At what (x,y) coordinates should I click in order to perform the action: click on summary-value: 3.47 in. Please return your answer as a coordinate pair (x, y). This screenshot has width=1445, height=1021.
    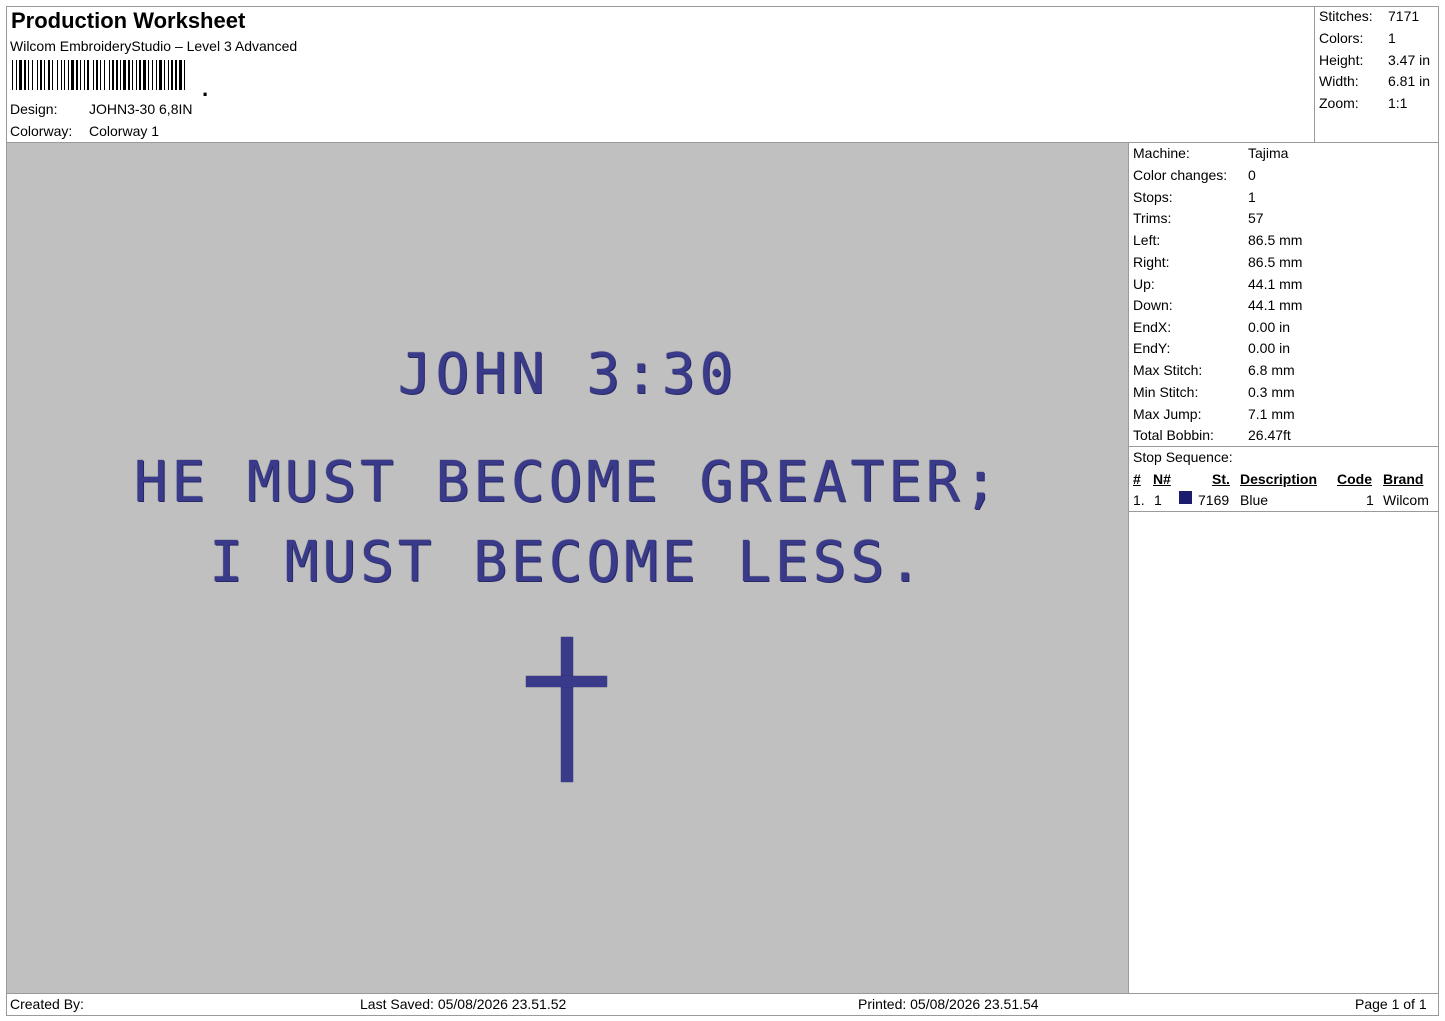
    Looking at the image, I should click on (1409, 60).